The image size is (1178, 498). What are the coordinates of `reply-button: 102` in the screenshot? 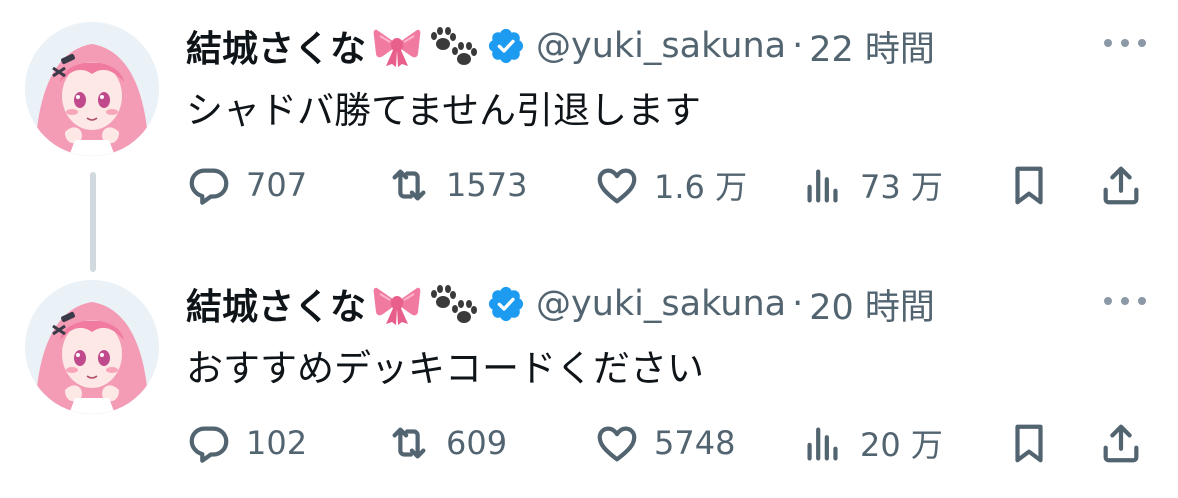 It's located at (246, 443).